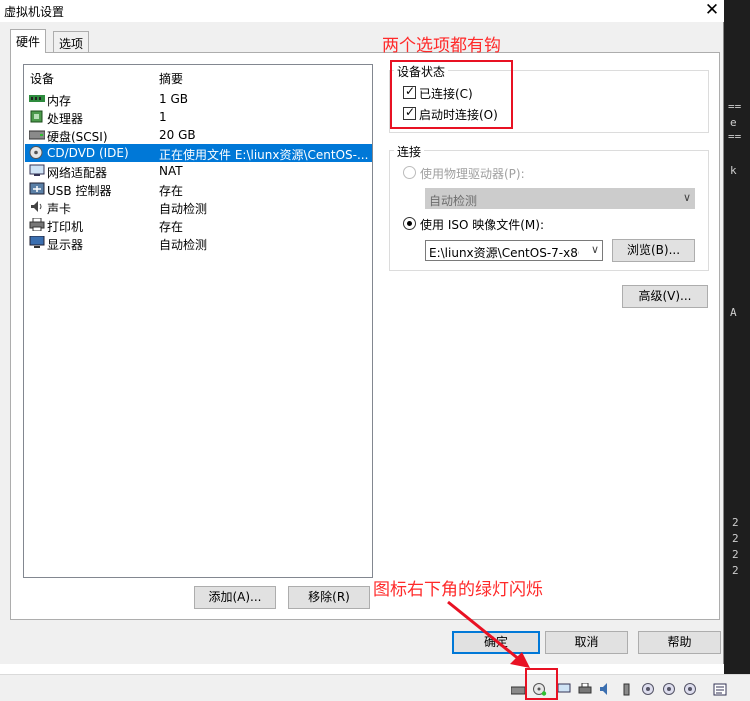  Describe the element at coordinates (88, 153) in the screenshot. I see `device-name: CD/DVD (IDE)` at that location.